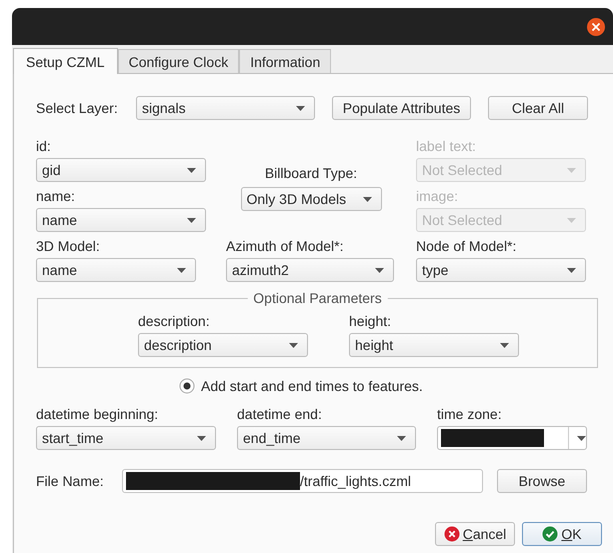  Describe the element at coordinates (538, 108) in the screenshot. I see `action-button: Clear All` at that location.